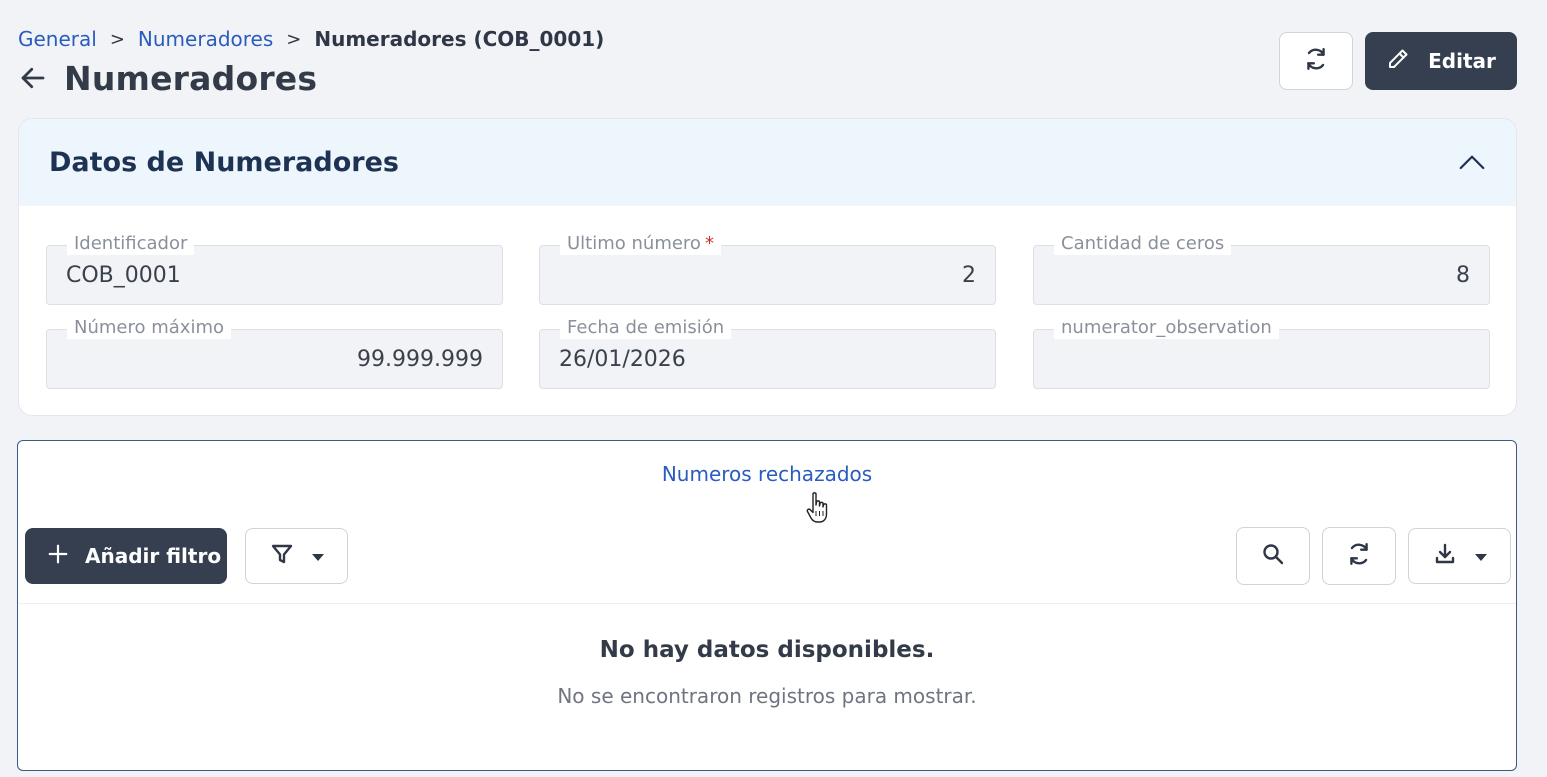 The width and height of the screenshot is (1547, 777). I want to click on fecha-emision-field: Fecha de emisión 26/01/2026, so click(767, 353).